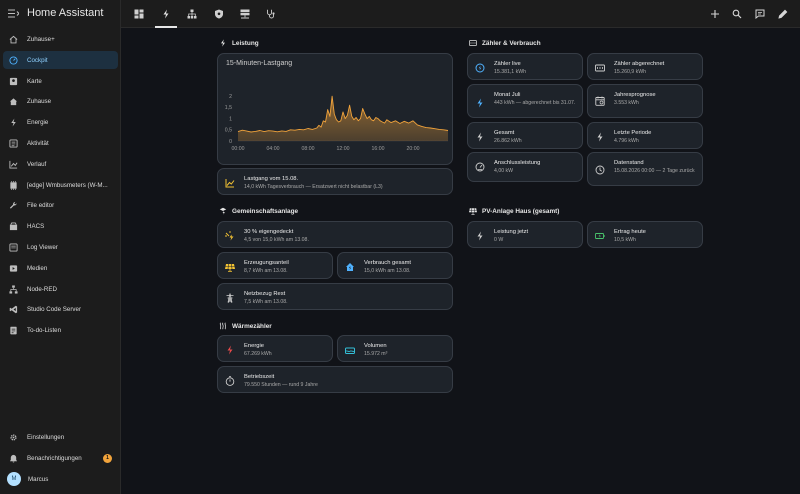 The width and height of the screenshot is (800, 494). I want to click on counter-icon, so click(473, 43).